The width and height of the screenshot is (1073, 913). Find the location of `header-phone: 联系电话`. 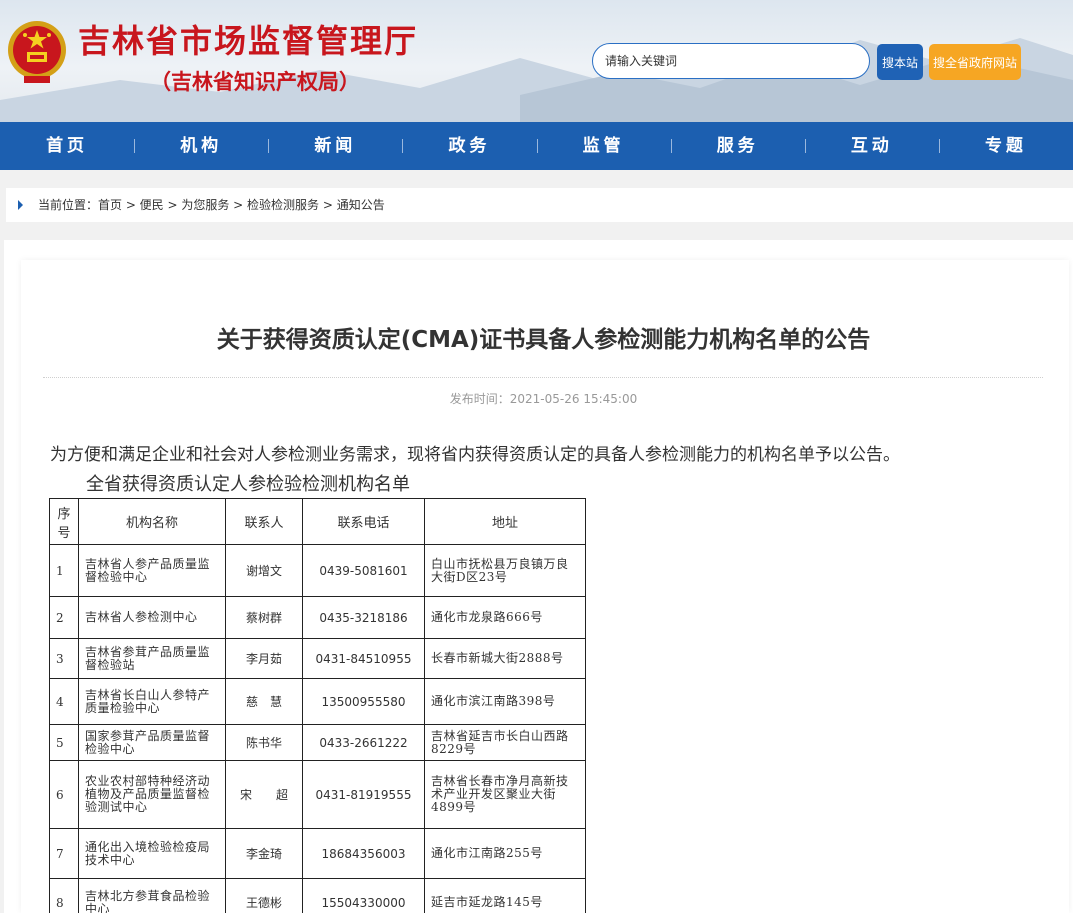

header-phone: 联系电话 is located at coordinates (363, 521).